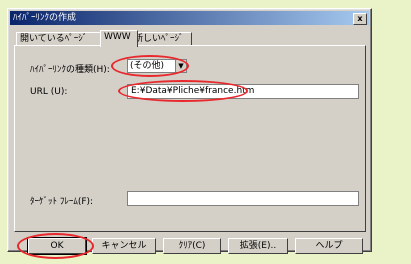 This screenshot has height=264, width=411. I want to click on target-frame-input, so click(243, 198).